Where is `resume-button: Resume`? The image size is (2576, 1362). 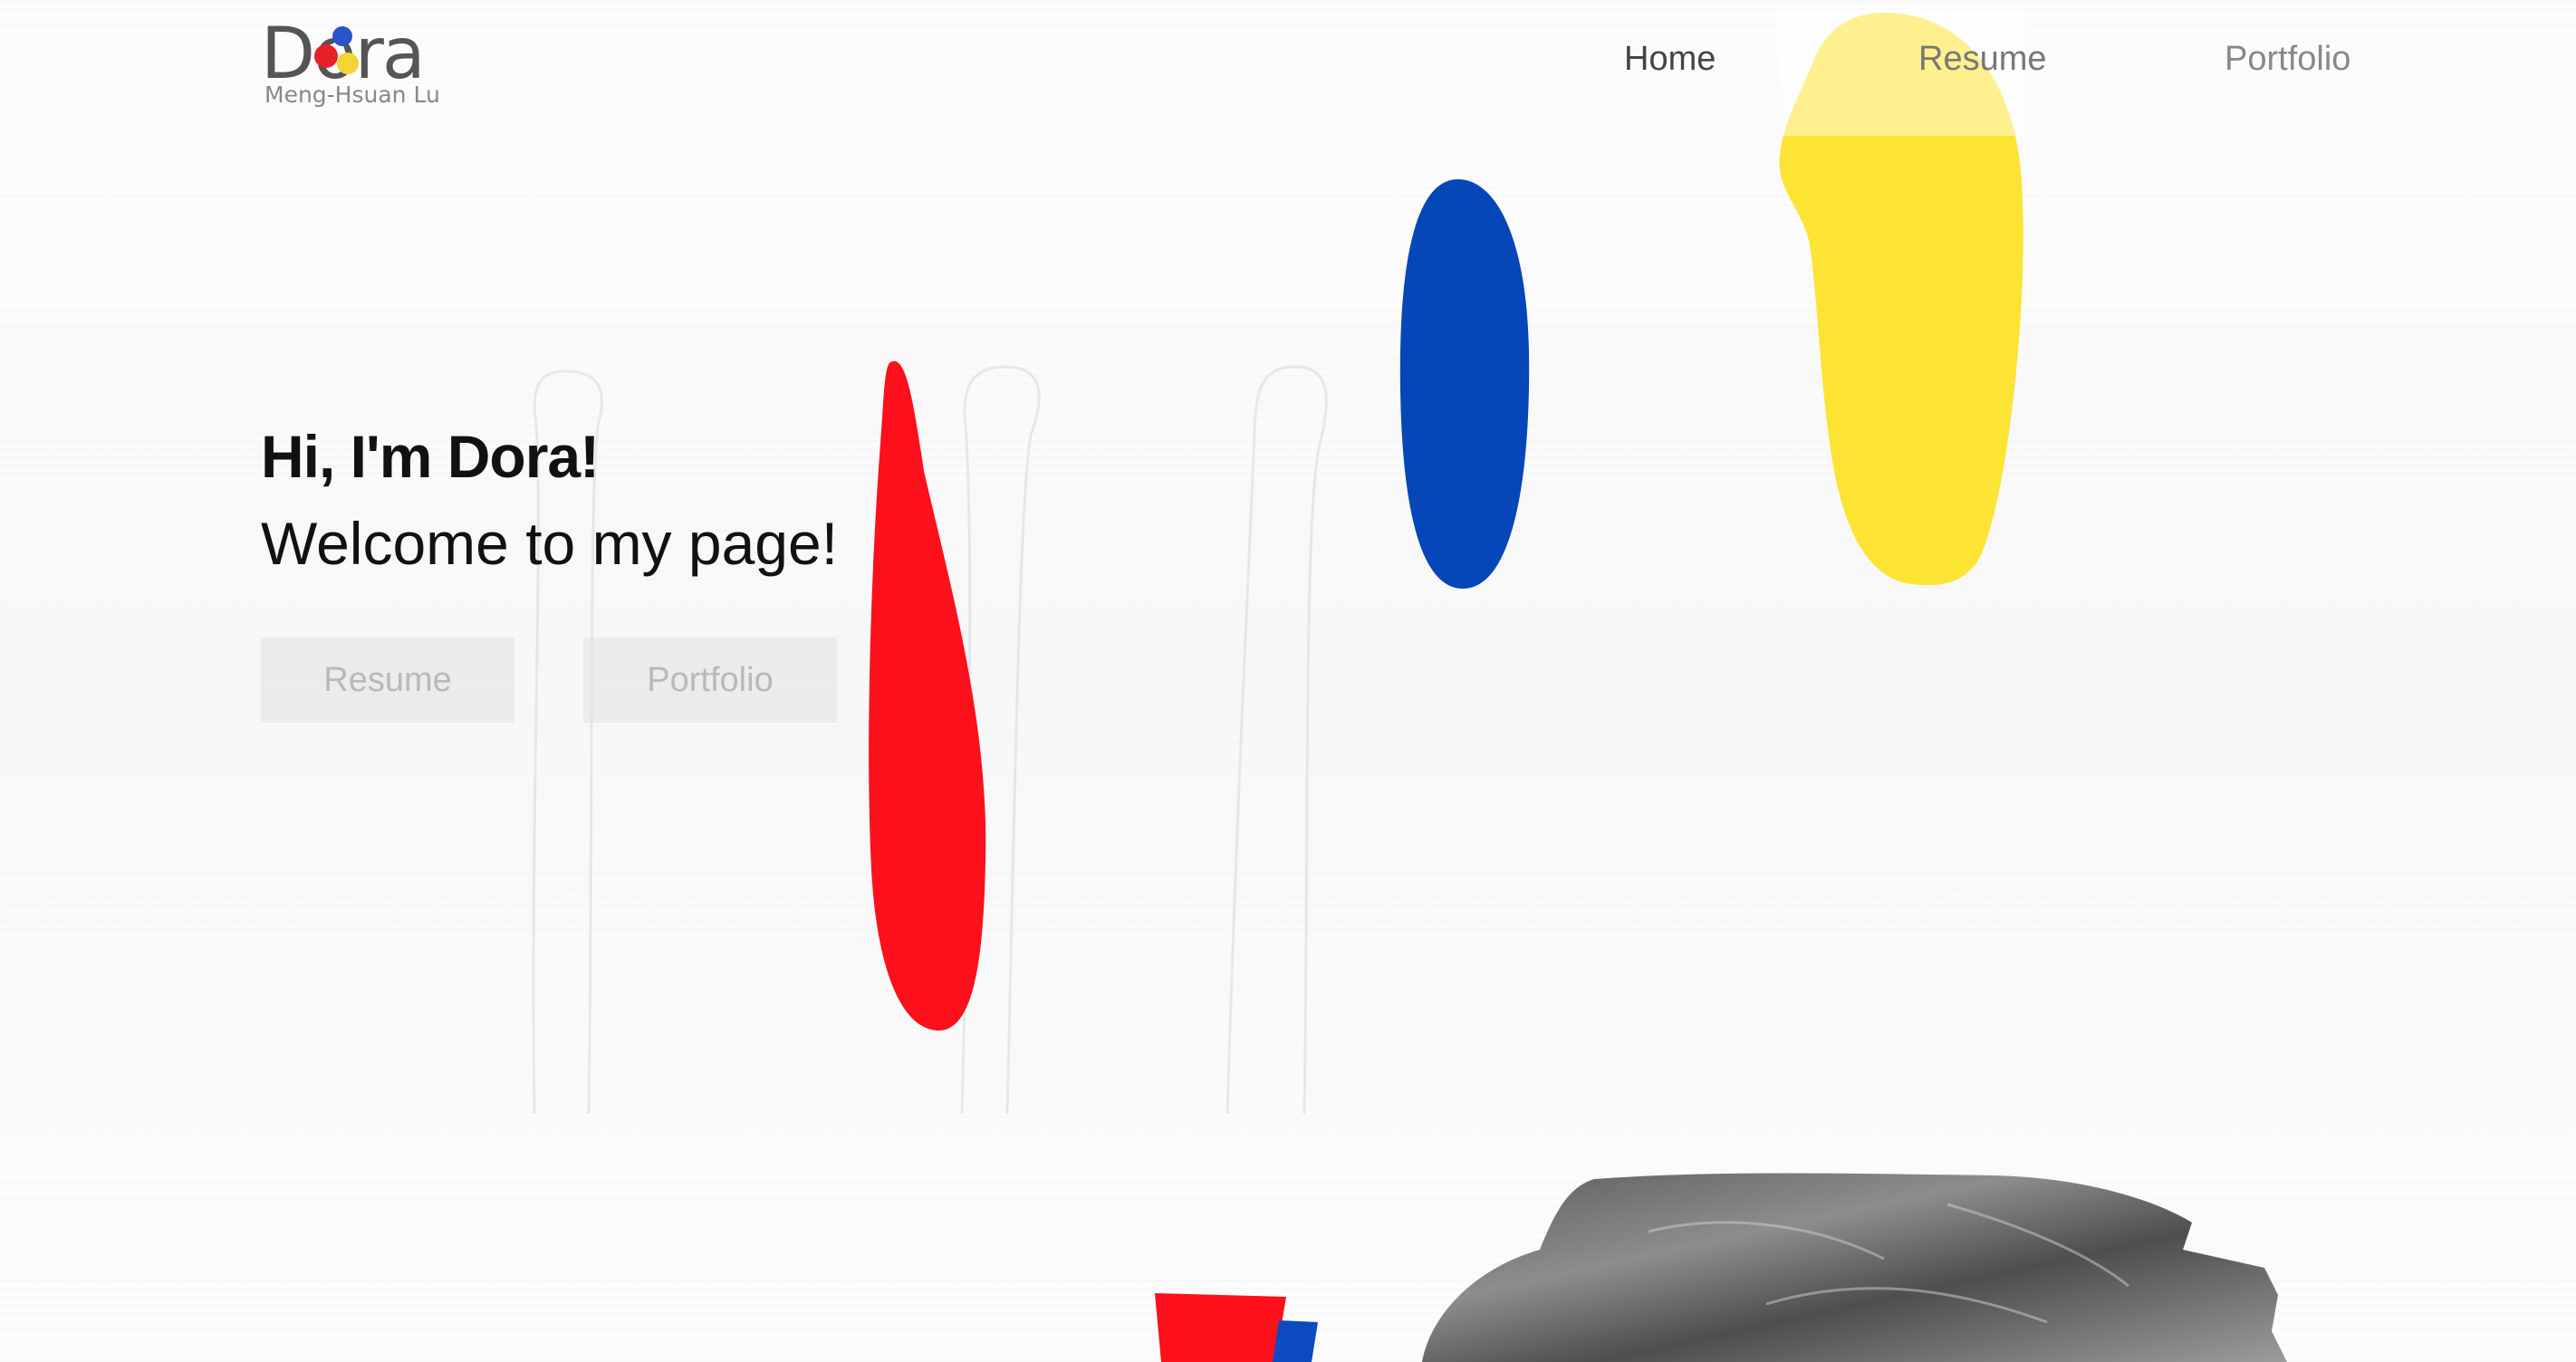 resume-button: Resume is located at coordinates (387, 680).